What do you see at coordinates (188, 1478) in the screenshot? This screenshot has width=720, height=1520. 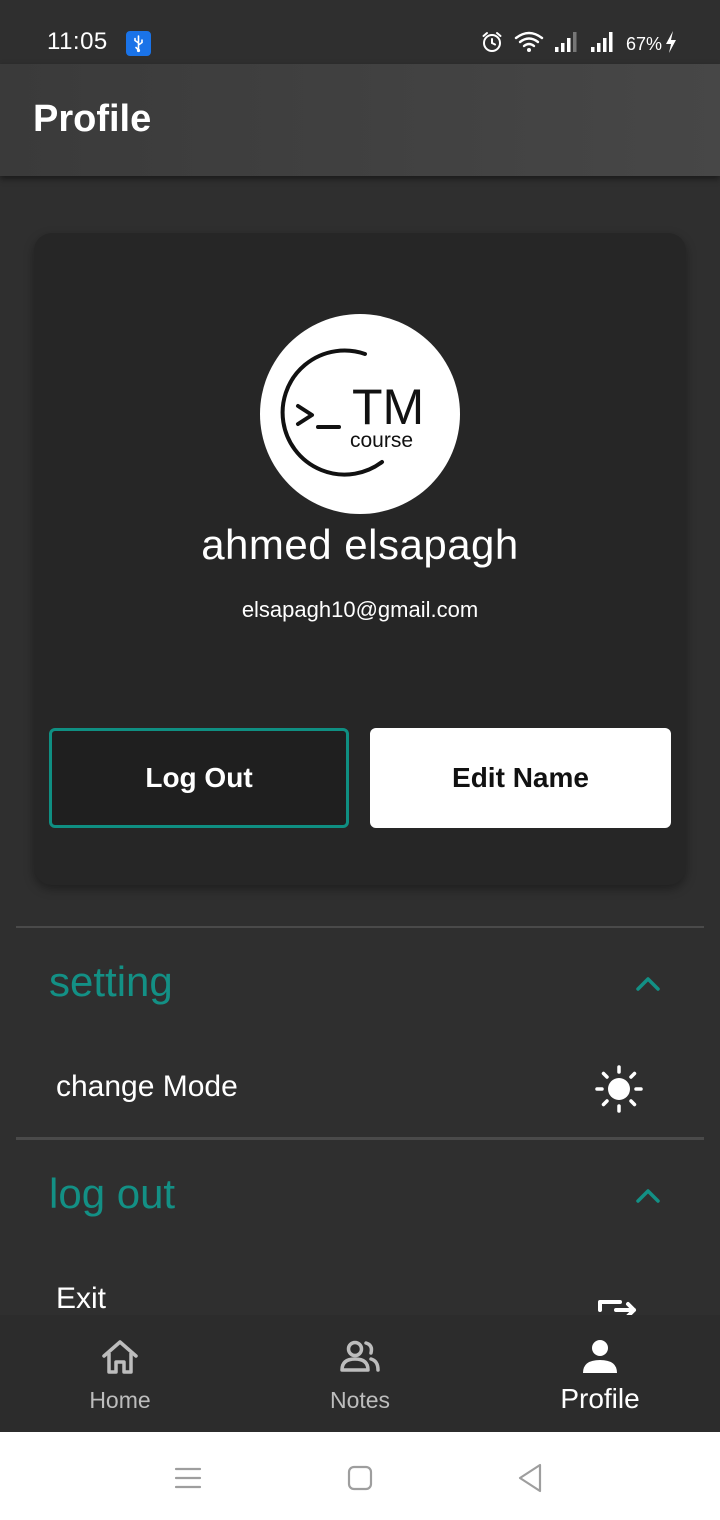 I see `menu-icon` at bounding box center [188, 1478].